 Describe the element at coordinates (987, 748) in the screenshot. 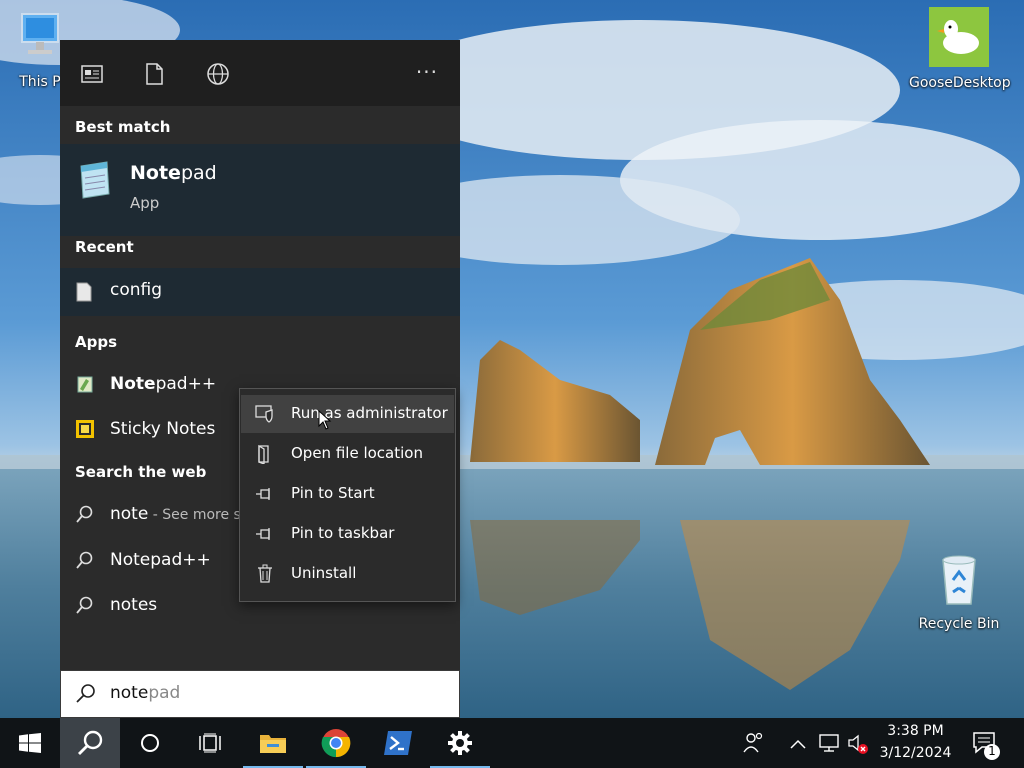

I see `notification-center-button: 1` at that location.